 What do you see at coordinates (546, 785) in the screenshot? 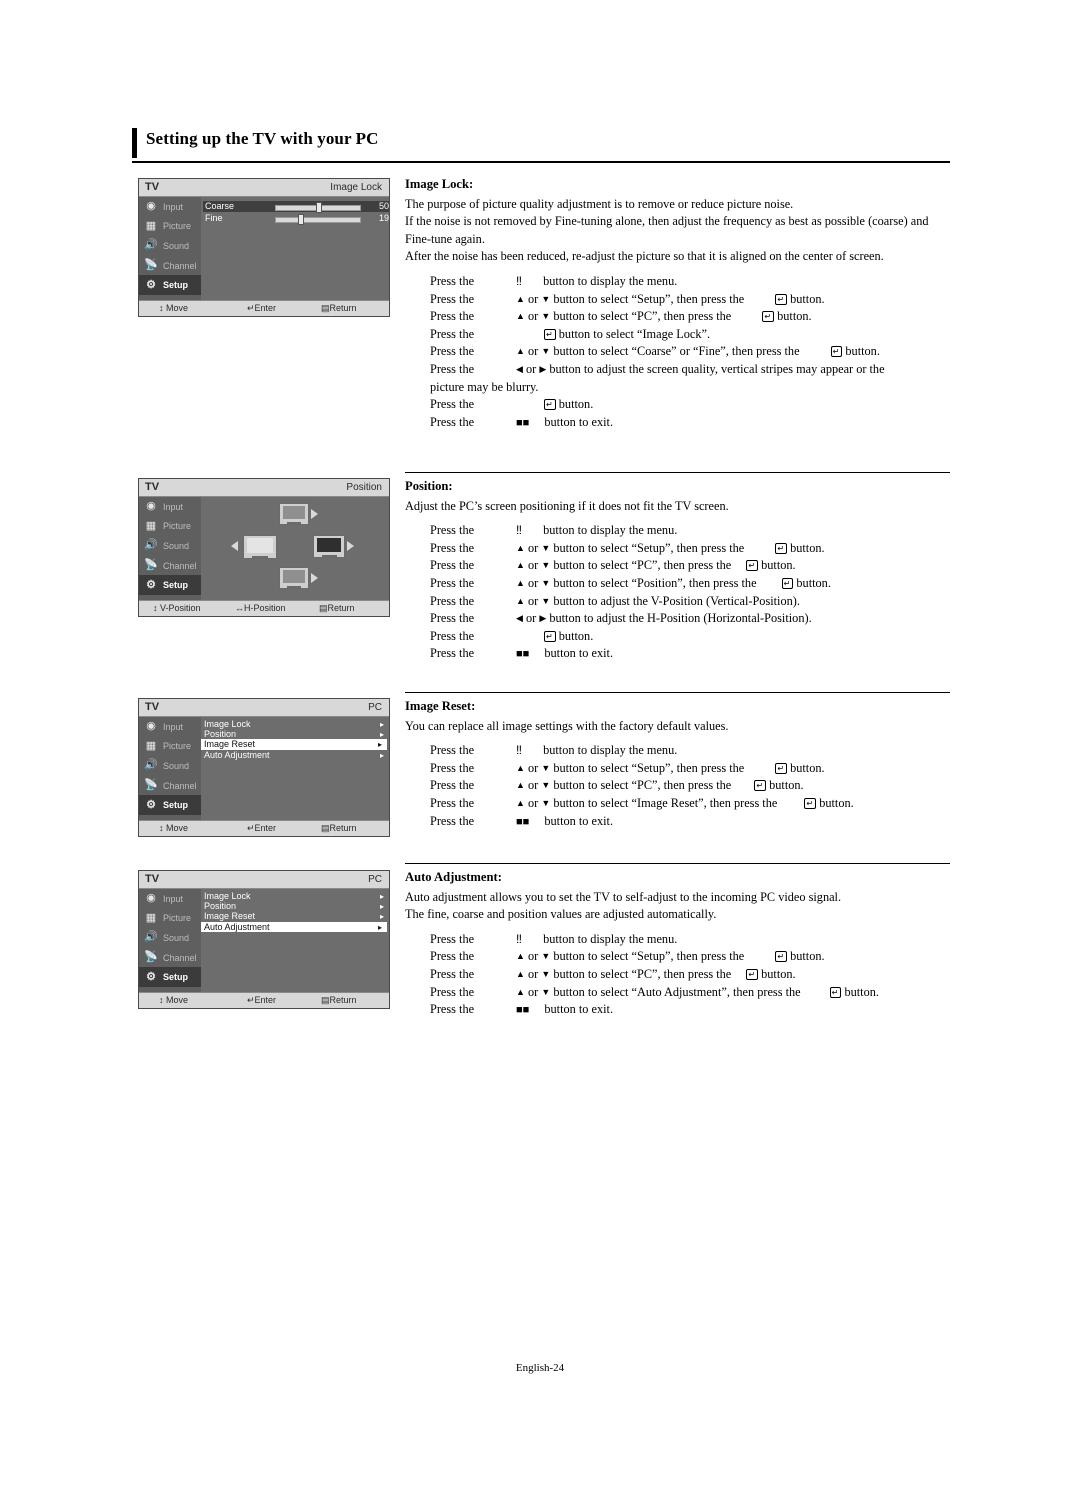
I see `arrow-down-icon: ▼` at bounding box center [546, 785].